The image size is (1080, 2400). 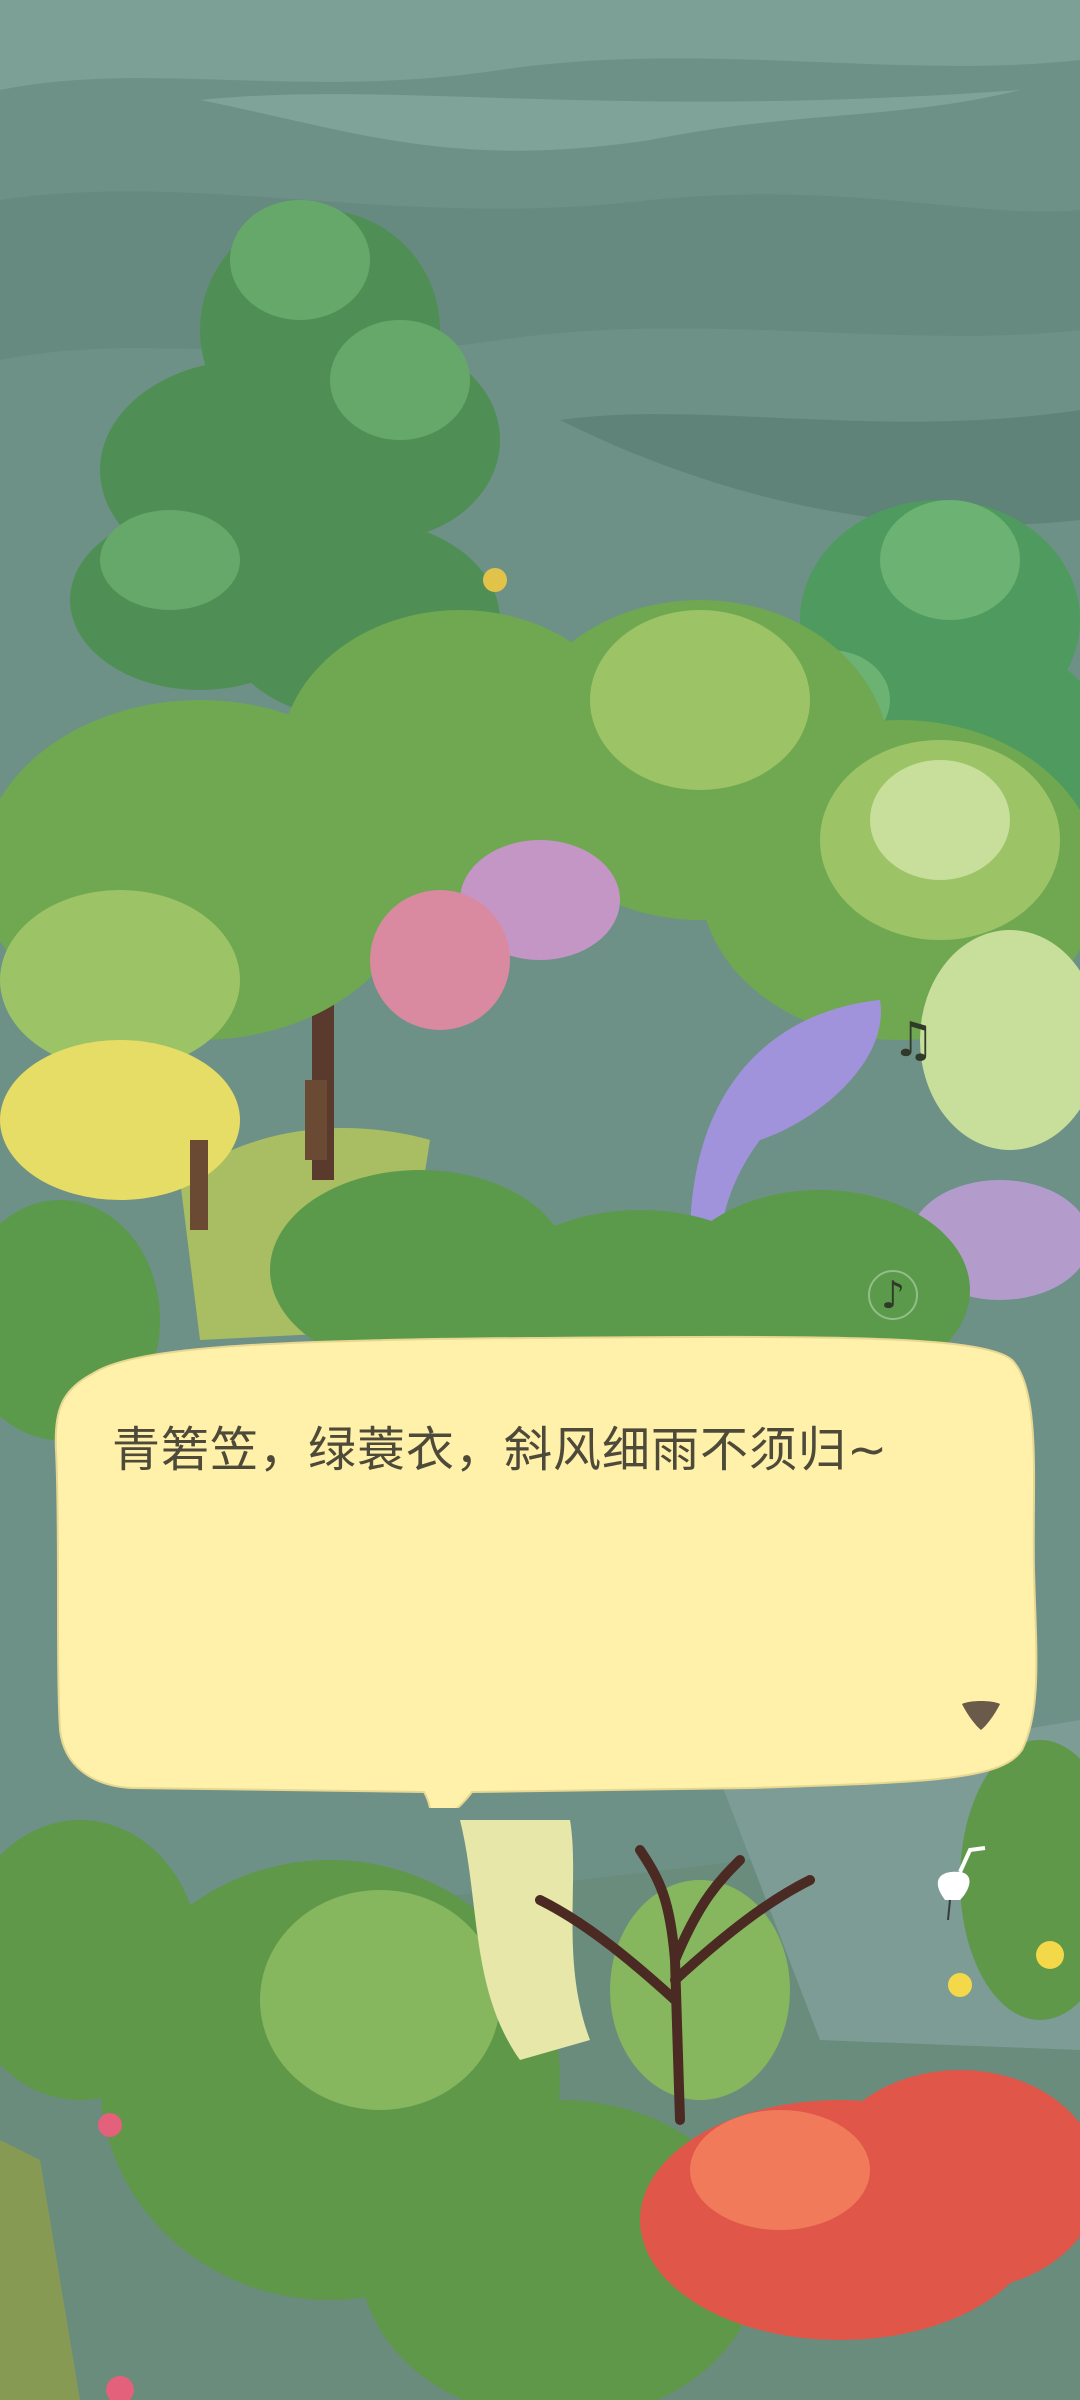 I want to click on sky-band, so click(x=540, y=275).